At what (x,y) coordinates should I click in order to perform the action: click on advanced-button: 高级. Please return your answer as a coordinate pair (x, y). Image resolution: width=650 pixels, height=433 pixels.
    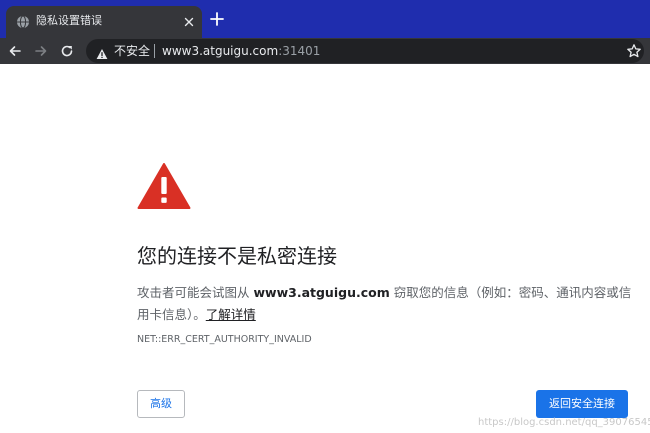
    Looking at the image, I should click on (161, 404).